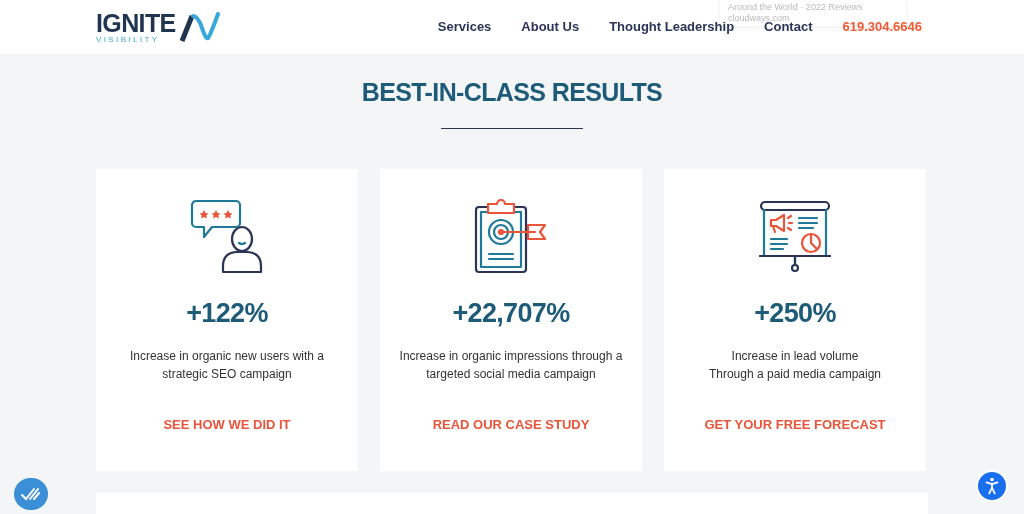 The image size is (1024, 514). Describe the element at coordinates (511, 366) in the screenshot. I see `stat-description: Increase in organic impressions through a targeted social media campaign` at that location.